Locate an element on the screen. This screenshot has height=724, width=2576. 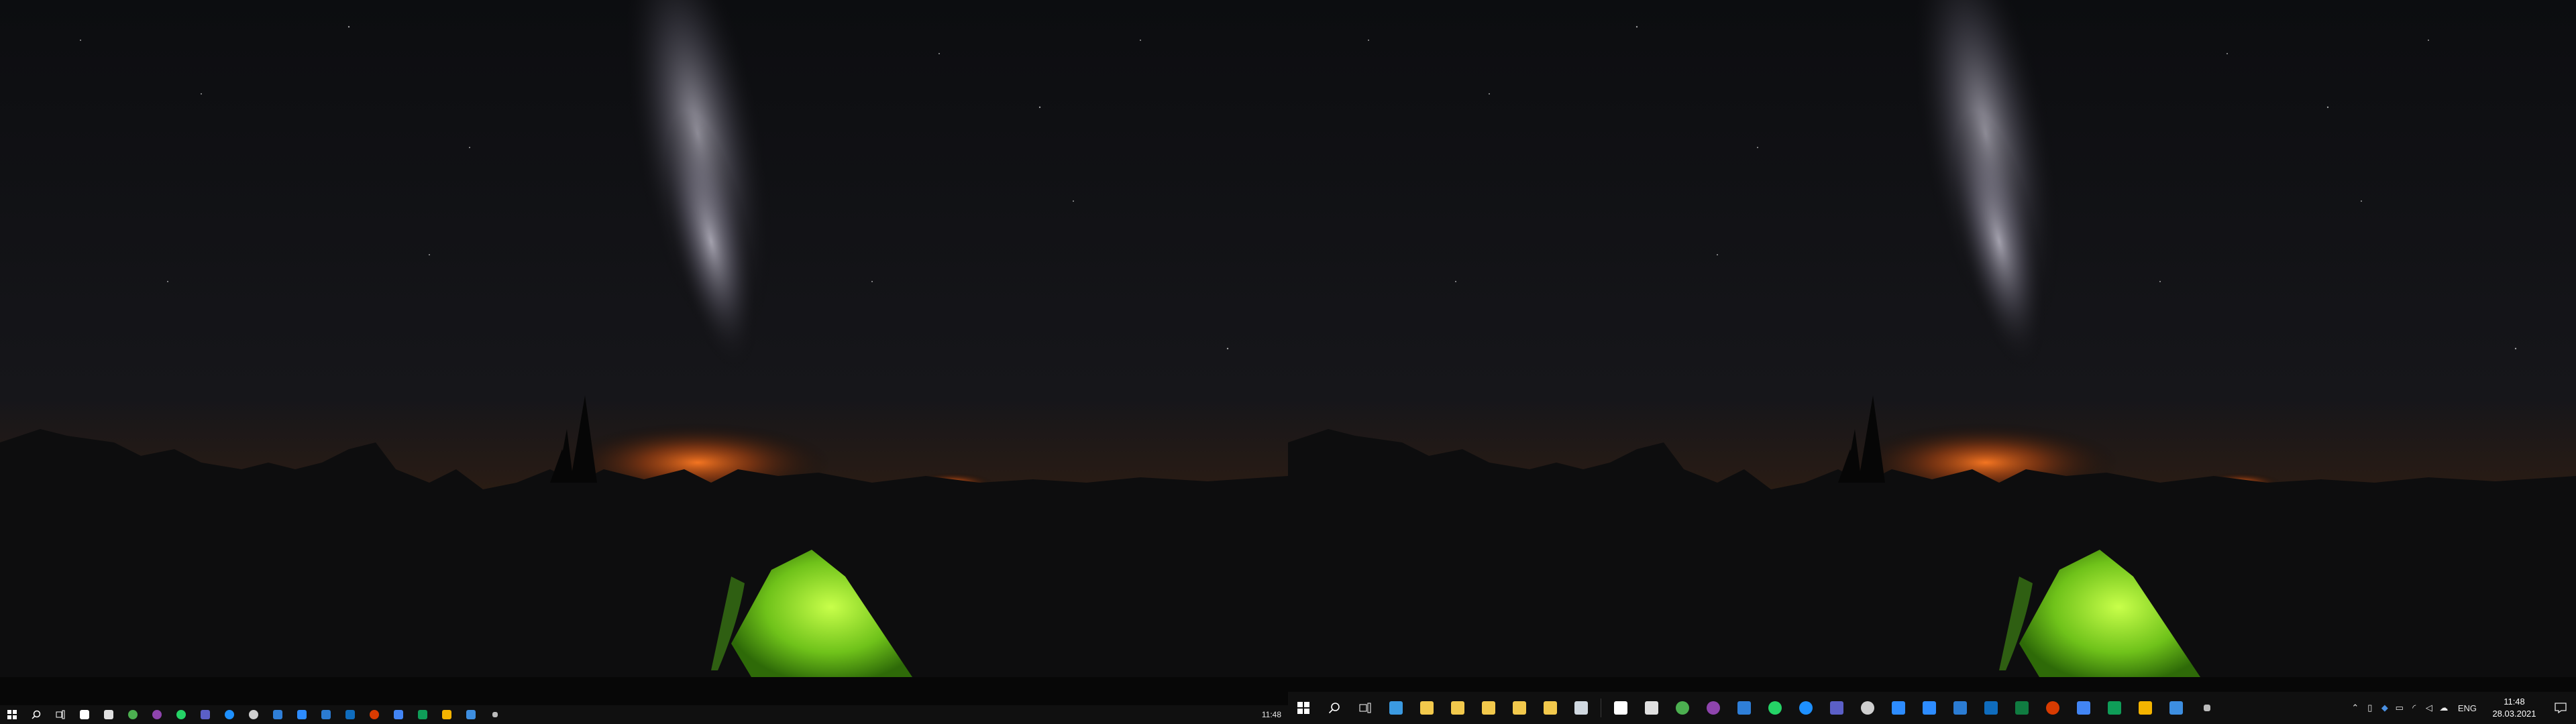
chat-icon is located at coordinates (1806, 708).